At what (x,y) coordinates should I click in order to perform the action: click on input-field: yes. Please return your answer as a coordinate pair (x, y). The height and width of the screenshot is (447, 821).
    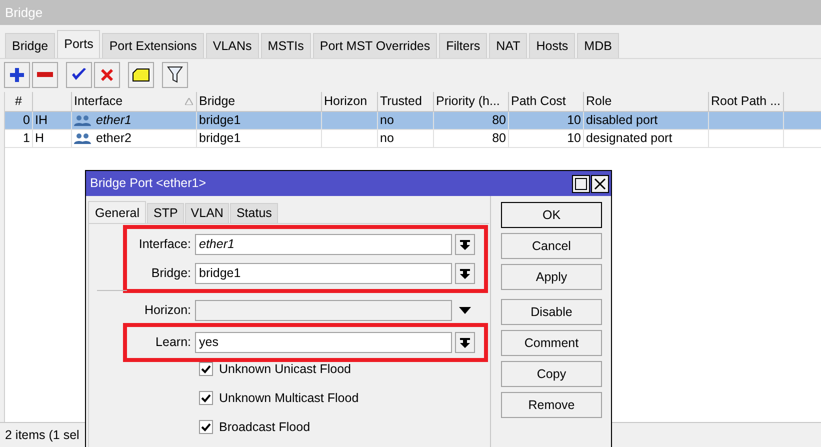
    Looking at the image, I should click on (323, 342).